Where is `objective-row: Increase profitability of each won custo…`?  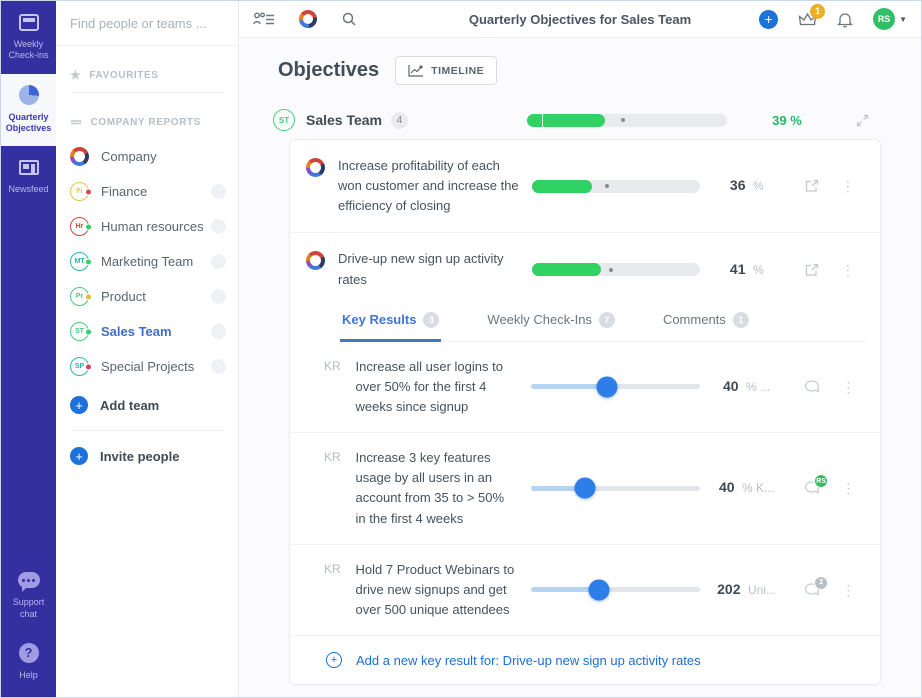
objective-row: Increase profitability of each won custo… is located at coordinates (585, 186).